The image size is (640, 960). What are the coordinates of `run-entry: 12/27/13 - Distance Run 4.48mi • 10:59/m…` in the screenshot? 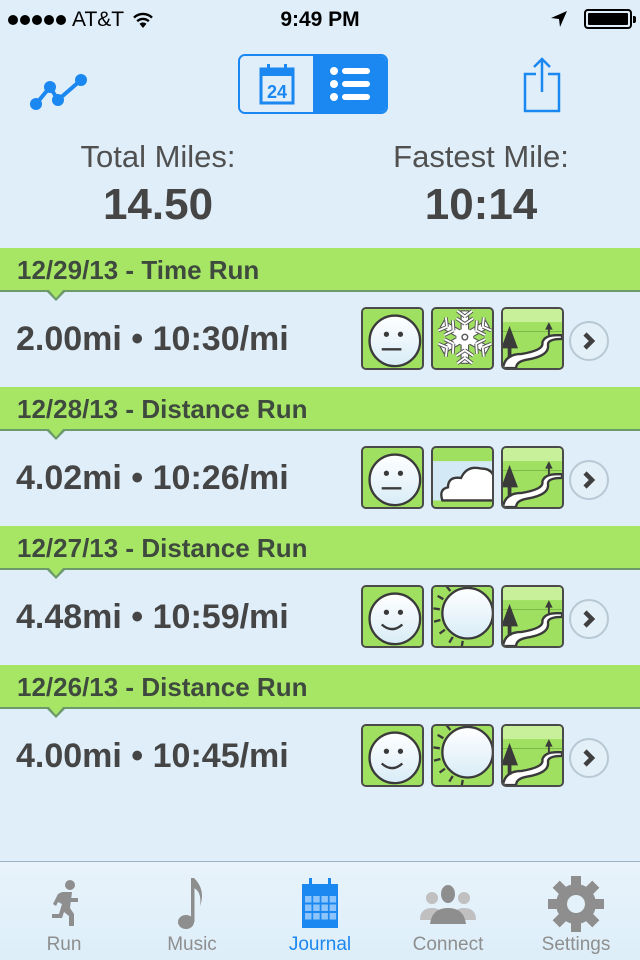 It's located at (320, 595).